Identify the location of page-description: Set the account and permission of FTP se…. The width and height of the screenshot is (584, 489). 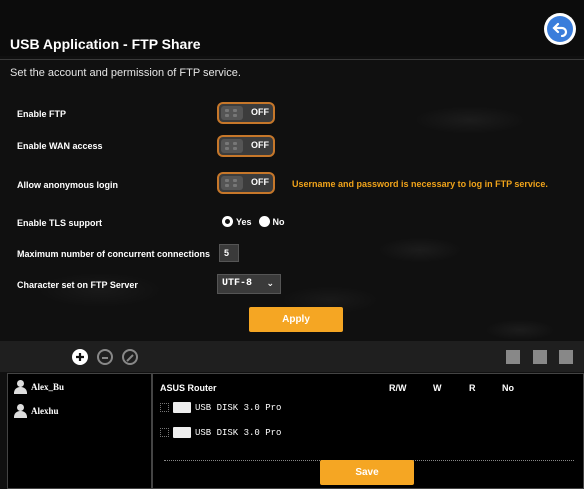
(125, 73).